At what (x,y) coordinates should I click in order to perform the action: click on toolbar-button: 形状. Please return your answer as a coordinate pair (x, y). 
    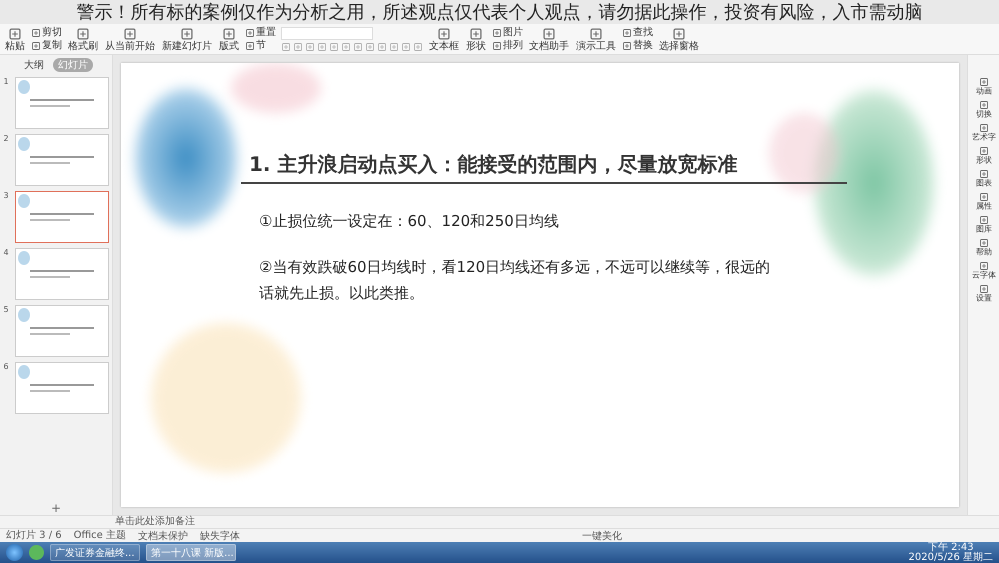
    Looking at the image, I should click on (476, 39).